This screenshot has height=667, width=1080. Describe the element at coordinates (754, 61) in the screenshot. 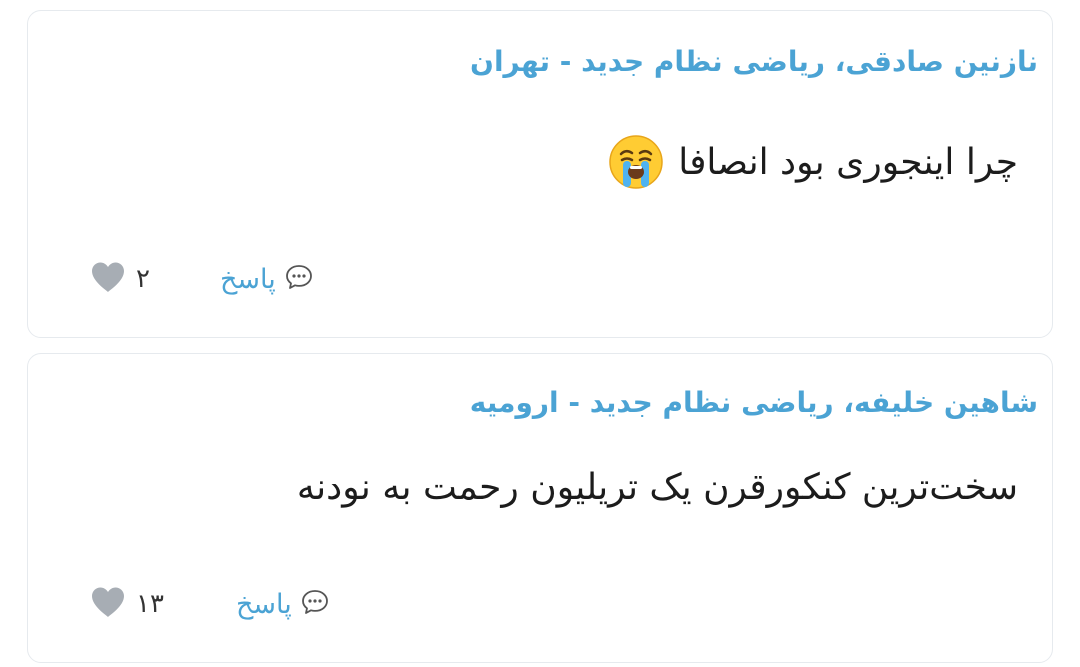

I see `comment-author: نازنین صادقی، ریاضی نظام جدید - تهران` at that location.